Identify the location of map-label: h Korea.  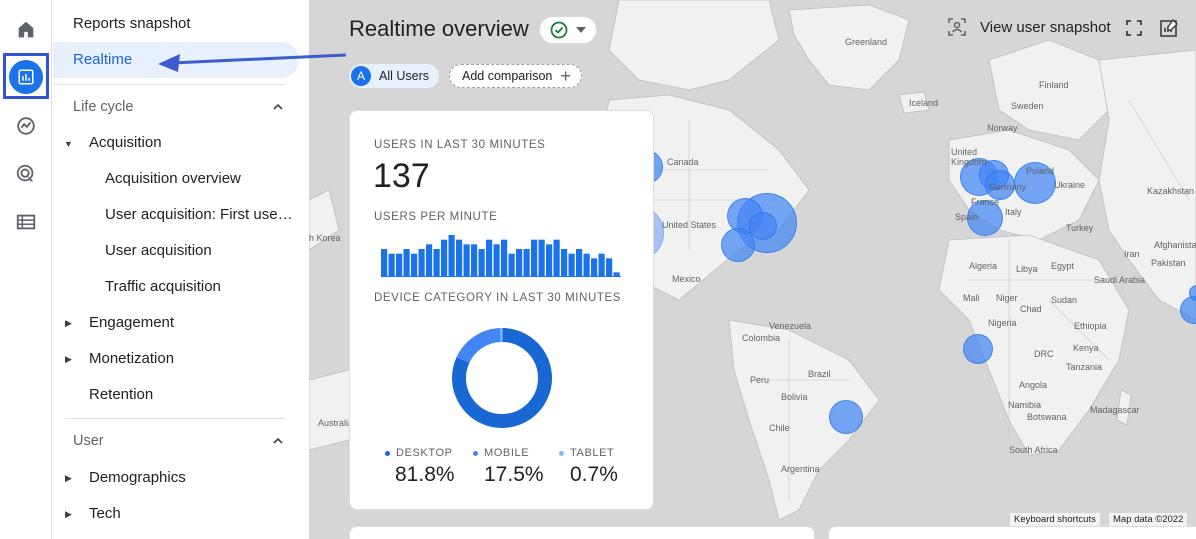
(325, 238).